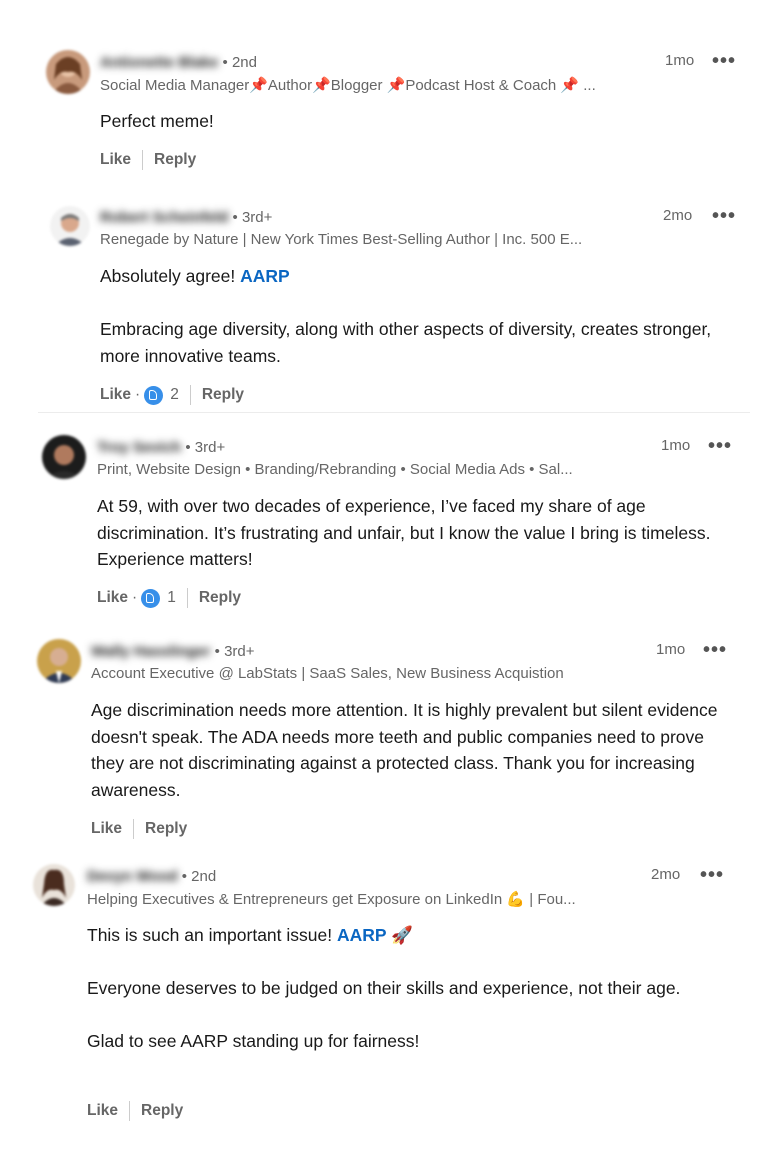 This screenshot has height=1152, width=770. I want to click on comment-header: Troy Sevich • 3rd+, so click(161, 447).